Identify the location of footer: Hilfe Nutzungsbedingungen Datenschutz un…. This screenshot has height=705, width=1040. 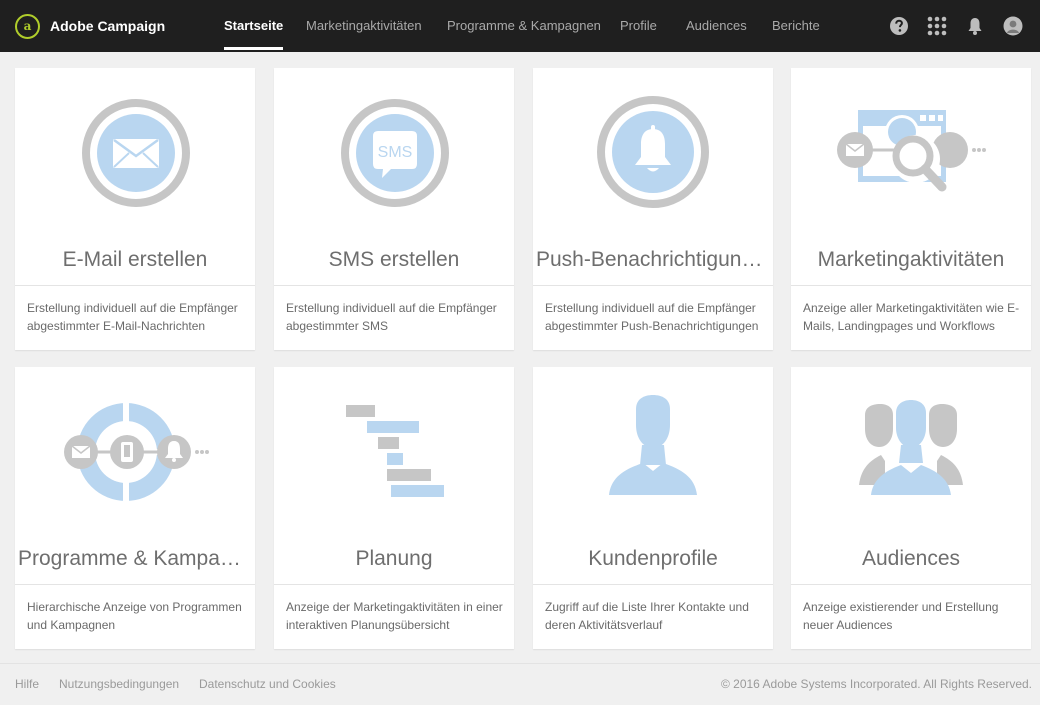
(520, 684).